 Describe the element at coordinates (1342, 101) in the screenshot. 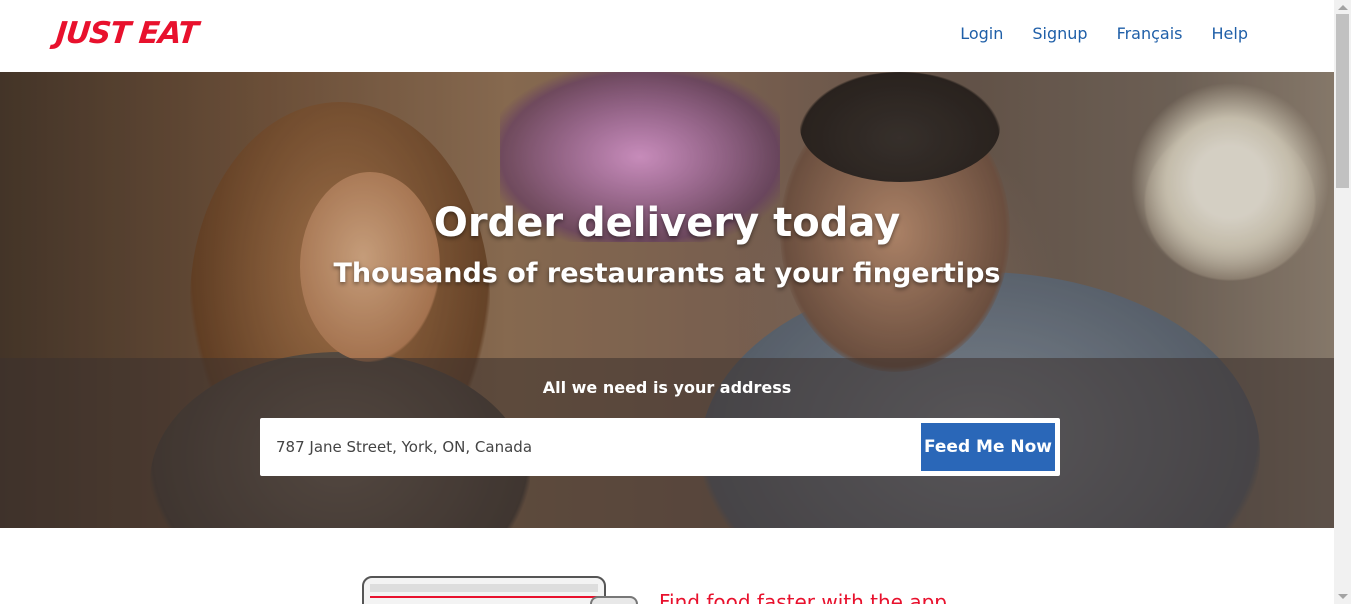

I see `scroll-thumb` at that location.